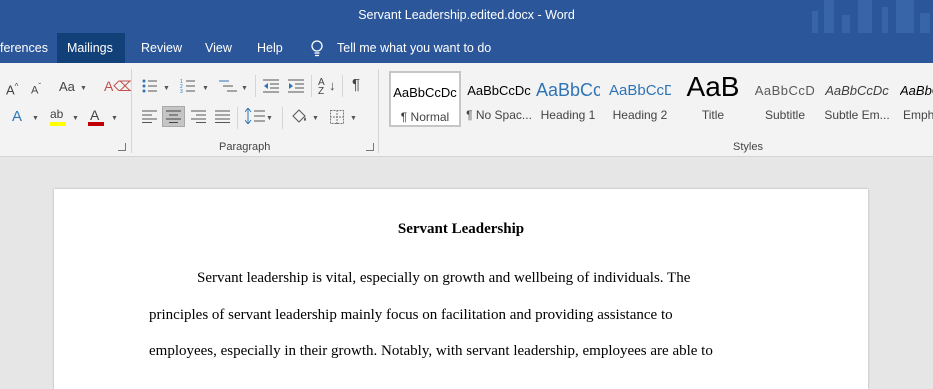 The image size is (933, 389). Describe the element at coordinates (17, 116) in the screenshot. I see `text-effects-icon: A` at that location.